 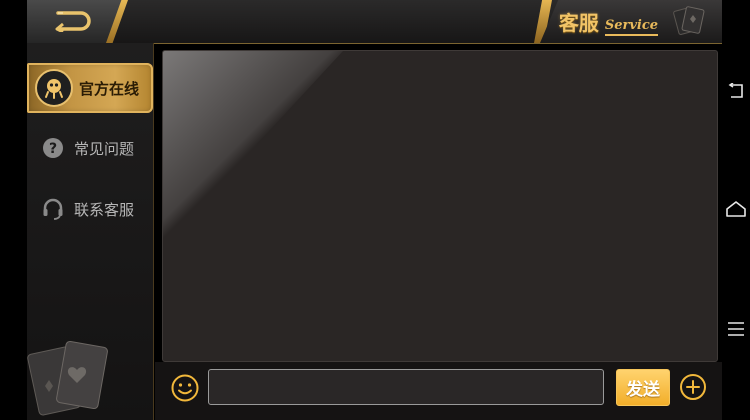 I want to click on sidebar-item-contact: 联系客服, so click(x=90, y=209).